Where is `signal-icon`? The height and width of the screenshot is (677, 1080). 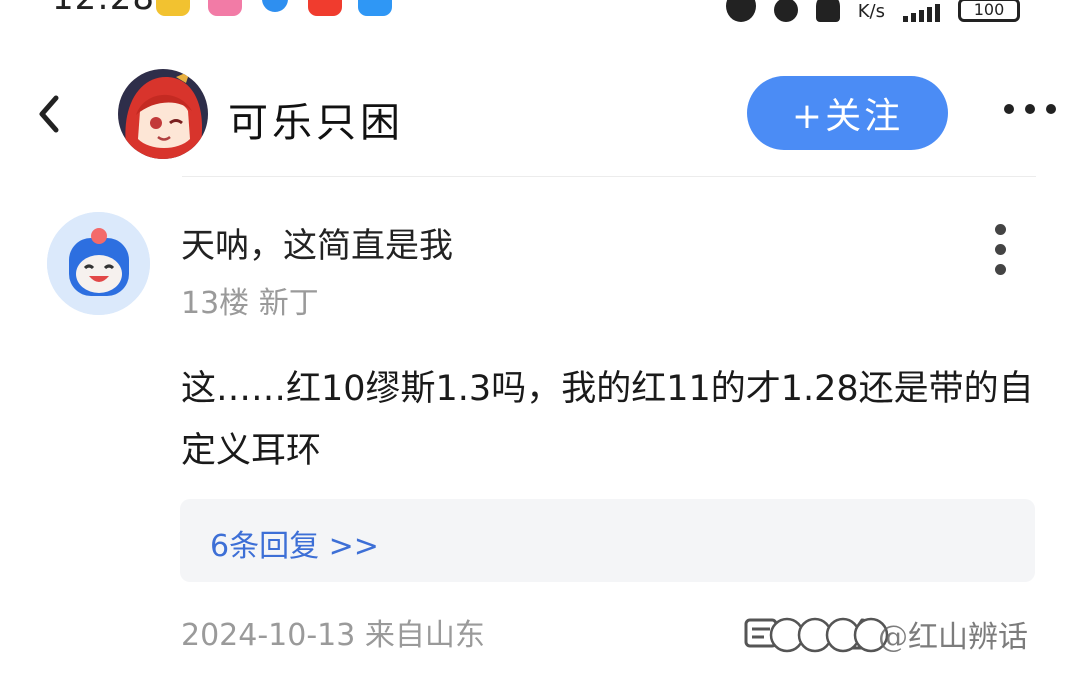 signal-icon is located at coordinates (921, 12).